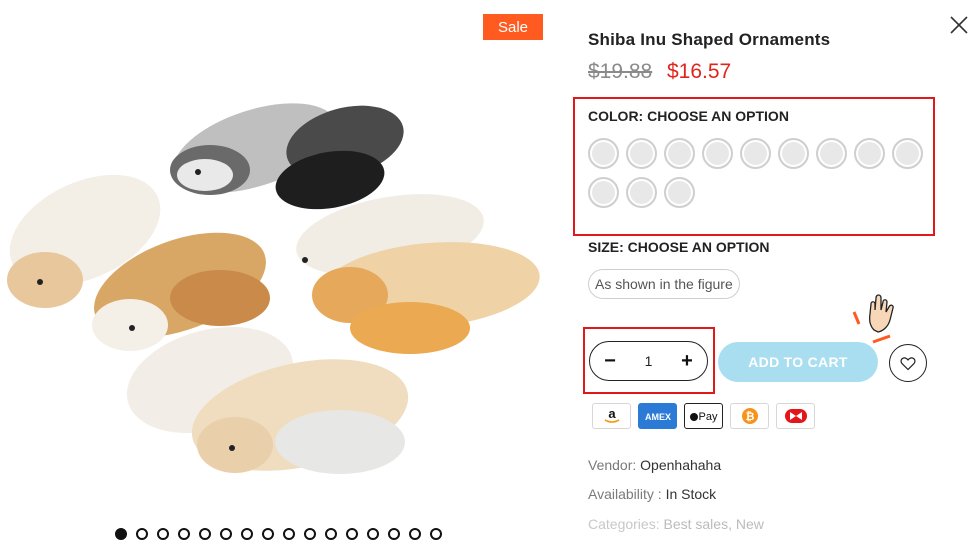 The width and height of the screenshot is (976, 557). I want to click on wishlist-button, so click(908, 363).